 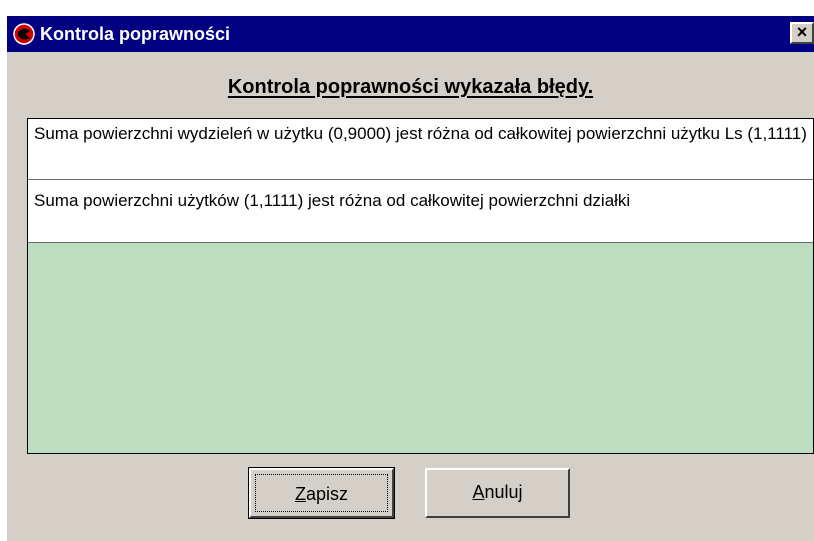 What do you see at coordinates (410, 87) in the screenshot?
I see `dialog-heading: Kontrola poprawności wykazała błędy.` at bounding box center [410, 87].